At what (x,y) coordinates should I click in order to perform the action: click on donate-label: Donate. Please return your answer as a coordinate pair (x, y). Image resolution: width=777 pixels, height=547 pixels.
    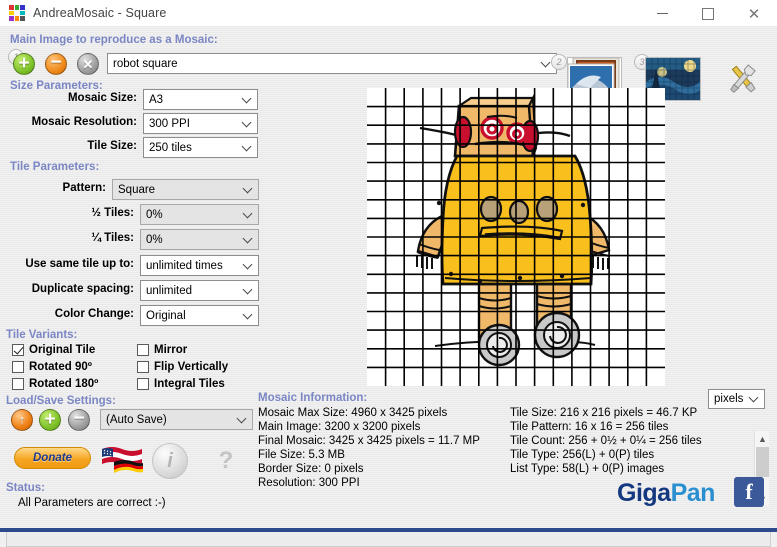
    Looking at the image, I should click on (52, 458).